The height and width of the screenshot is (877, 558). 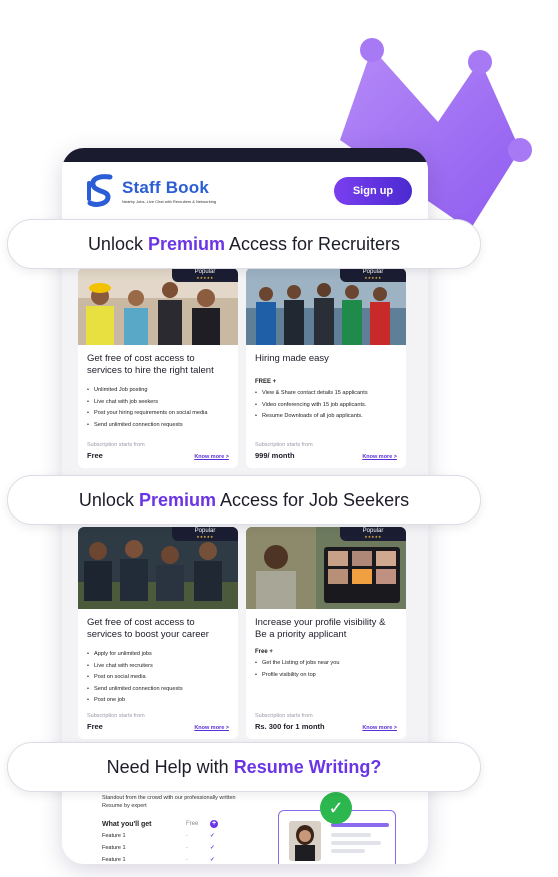 I want to click on free-column-header: Free, so click(x=192, y=824).